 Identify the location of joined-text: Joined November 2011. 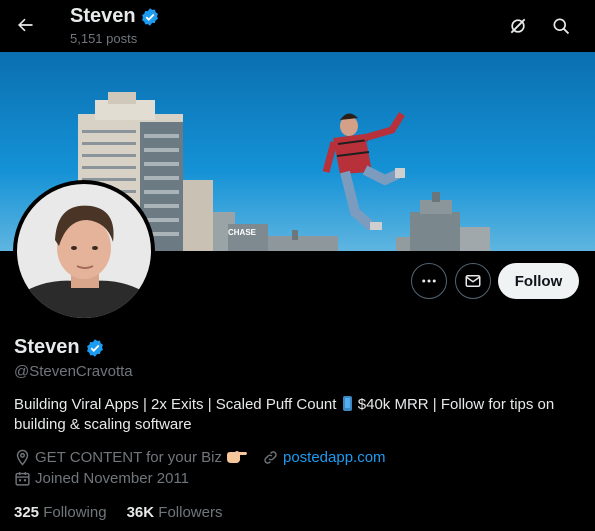
(112, 478).